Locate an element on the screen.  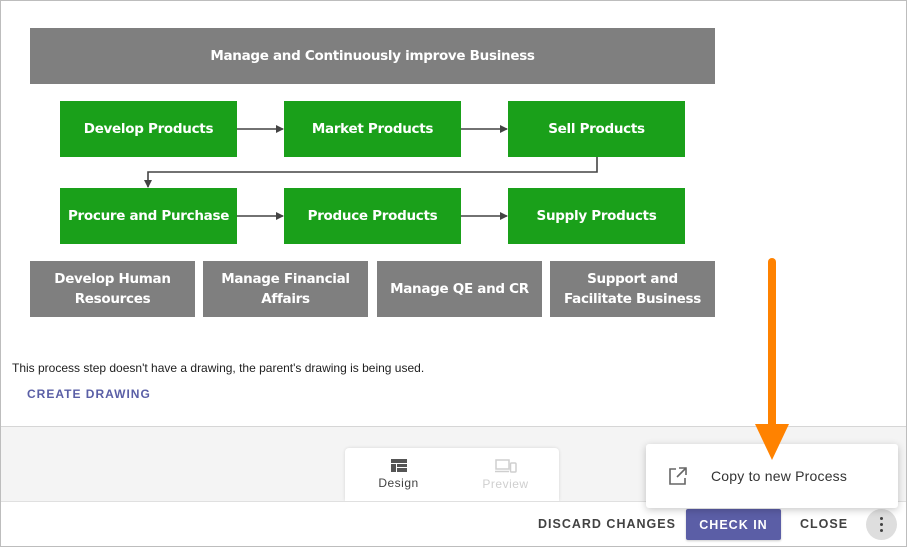
connector-sell-to-procure is located at coordinates (371, 172).